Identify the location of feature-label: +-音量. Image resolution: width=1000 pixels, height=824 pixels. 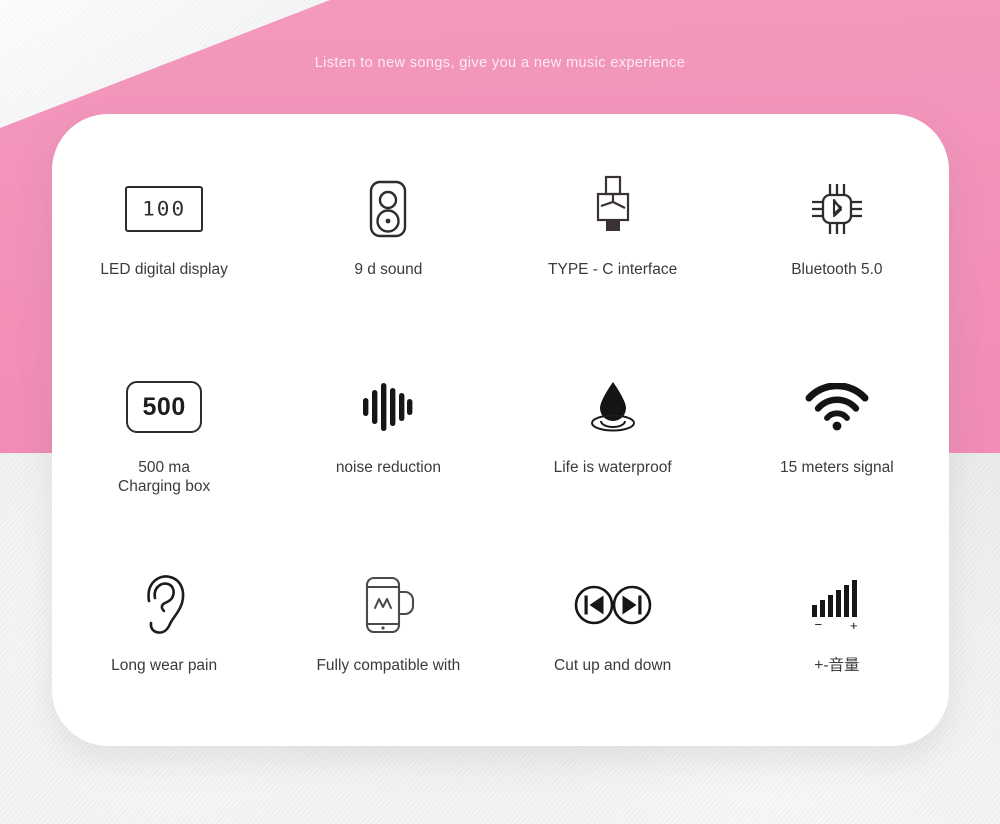
(837, 665).